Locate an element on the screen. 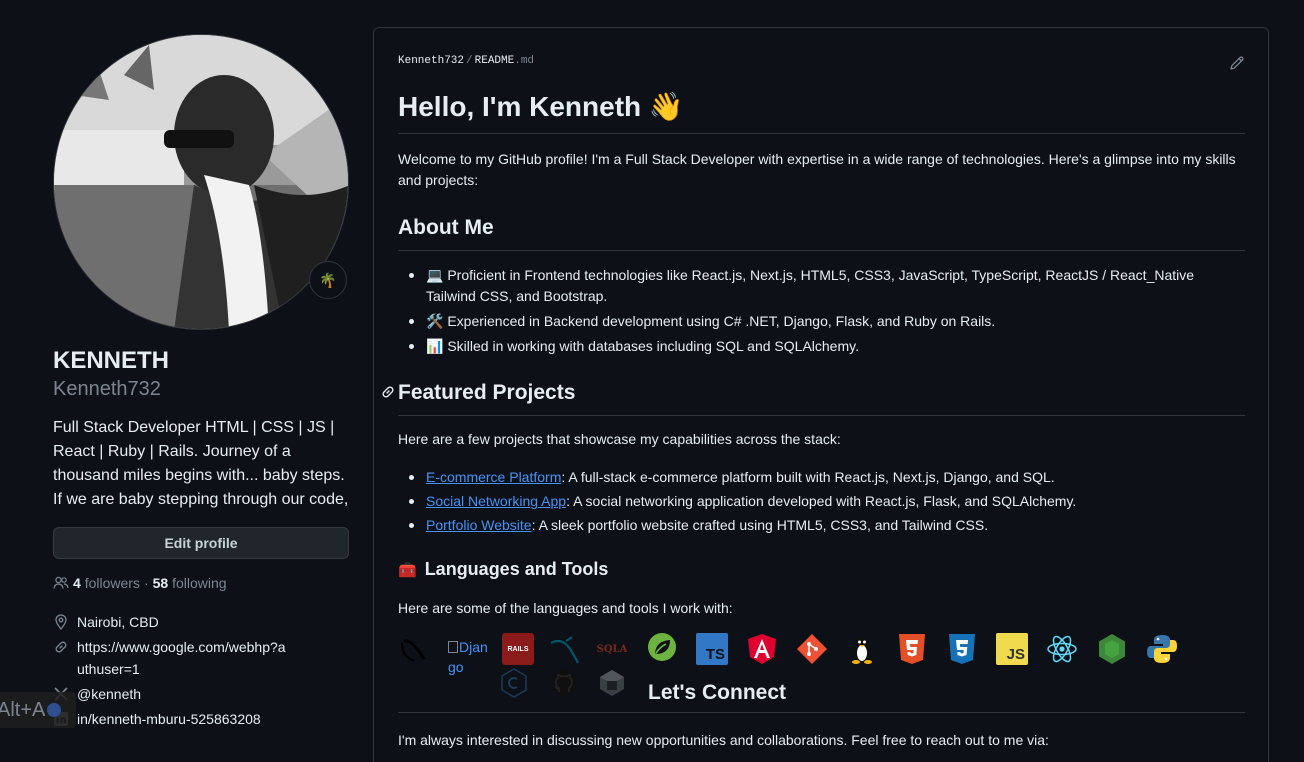  location-text: Nairobi, CBD is located at coordinates (118, 622).